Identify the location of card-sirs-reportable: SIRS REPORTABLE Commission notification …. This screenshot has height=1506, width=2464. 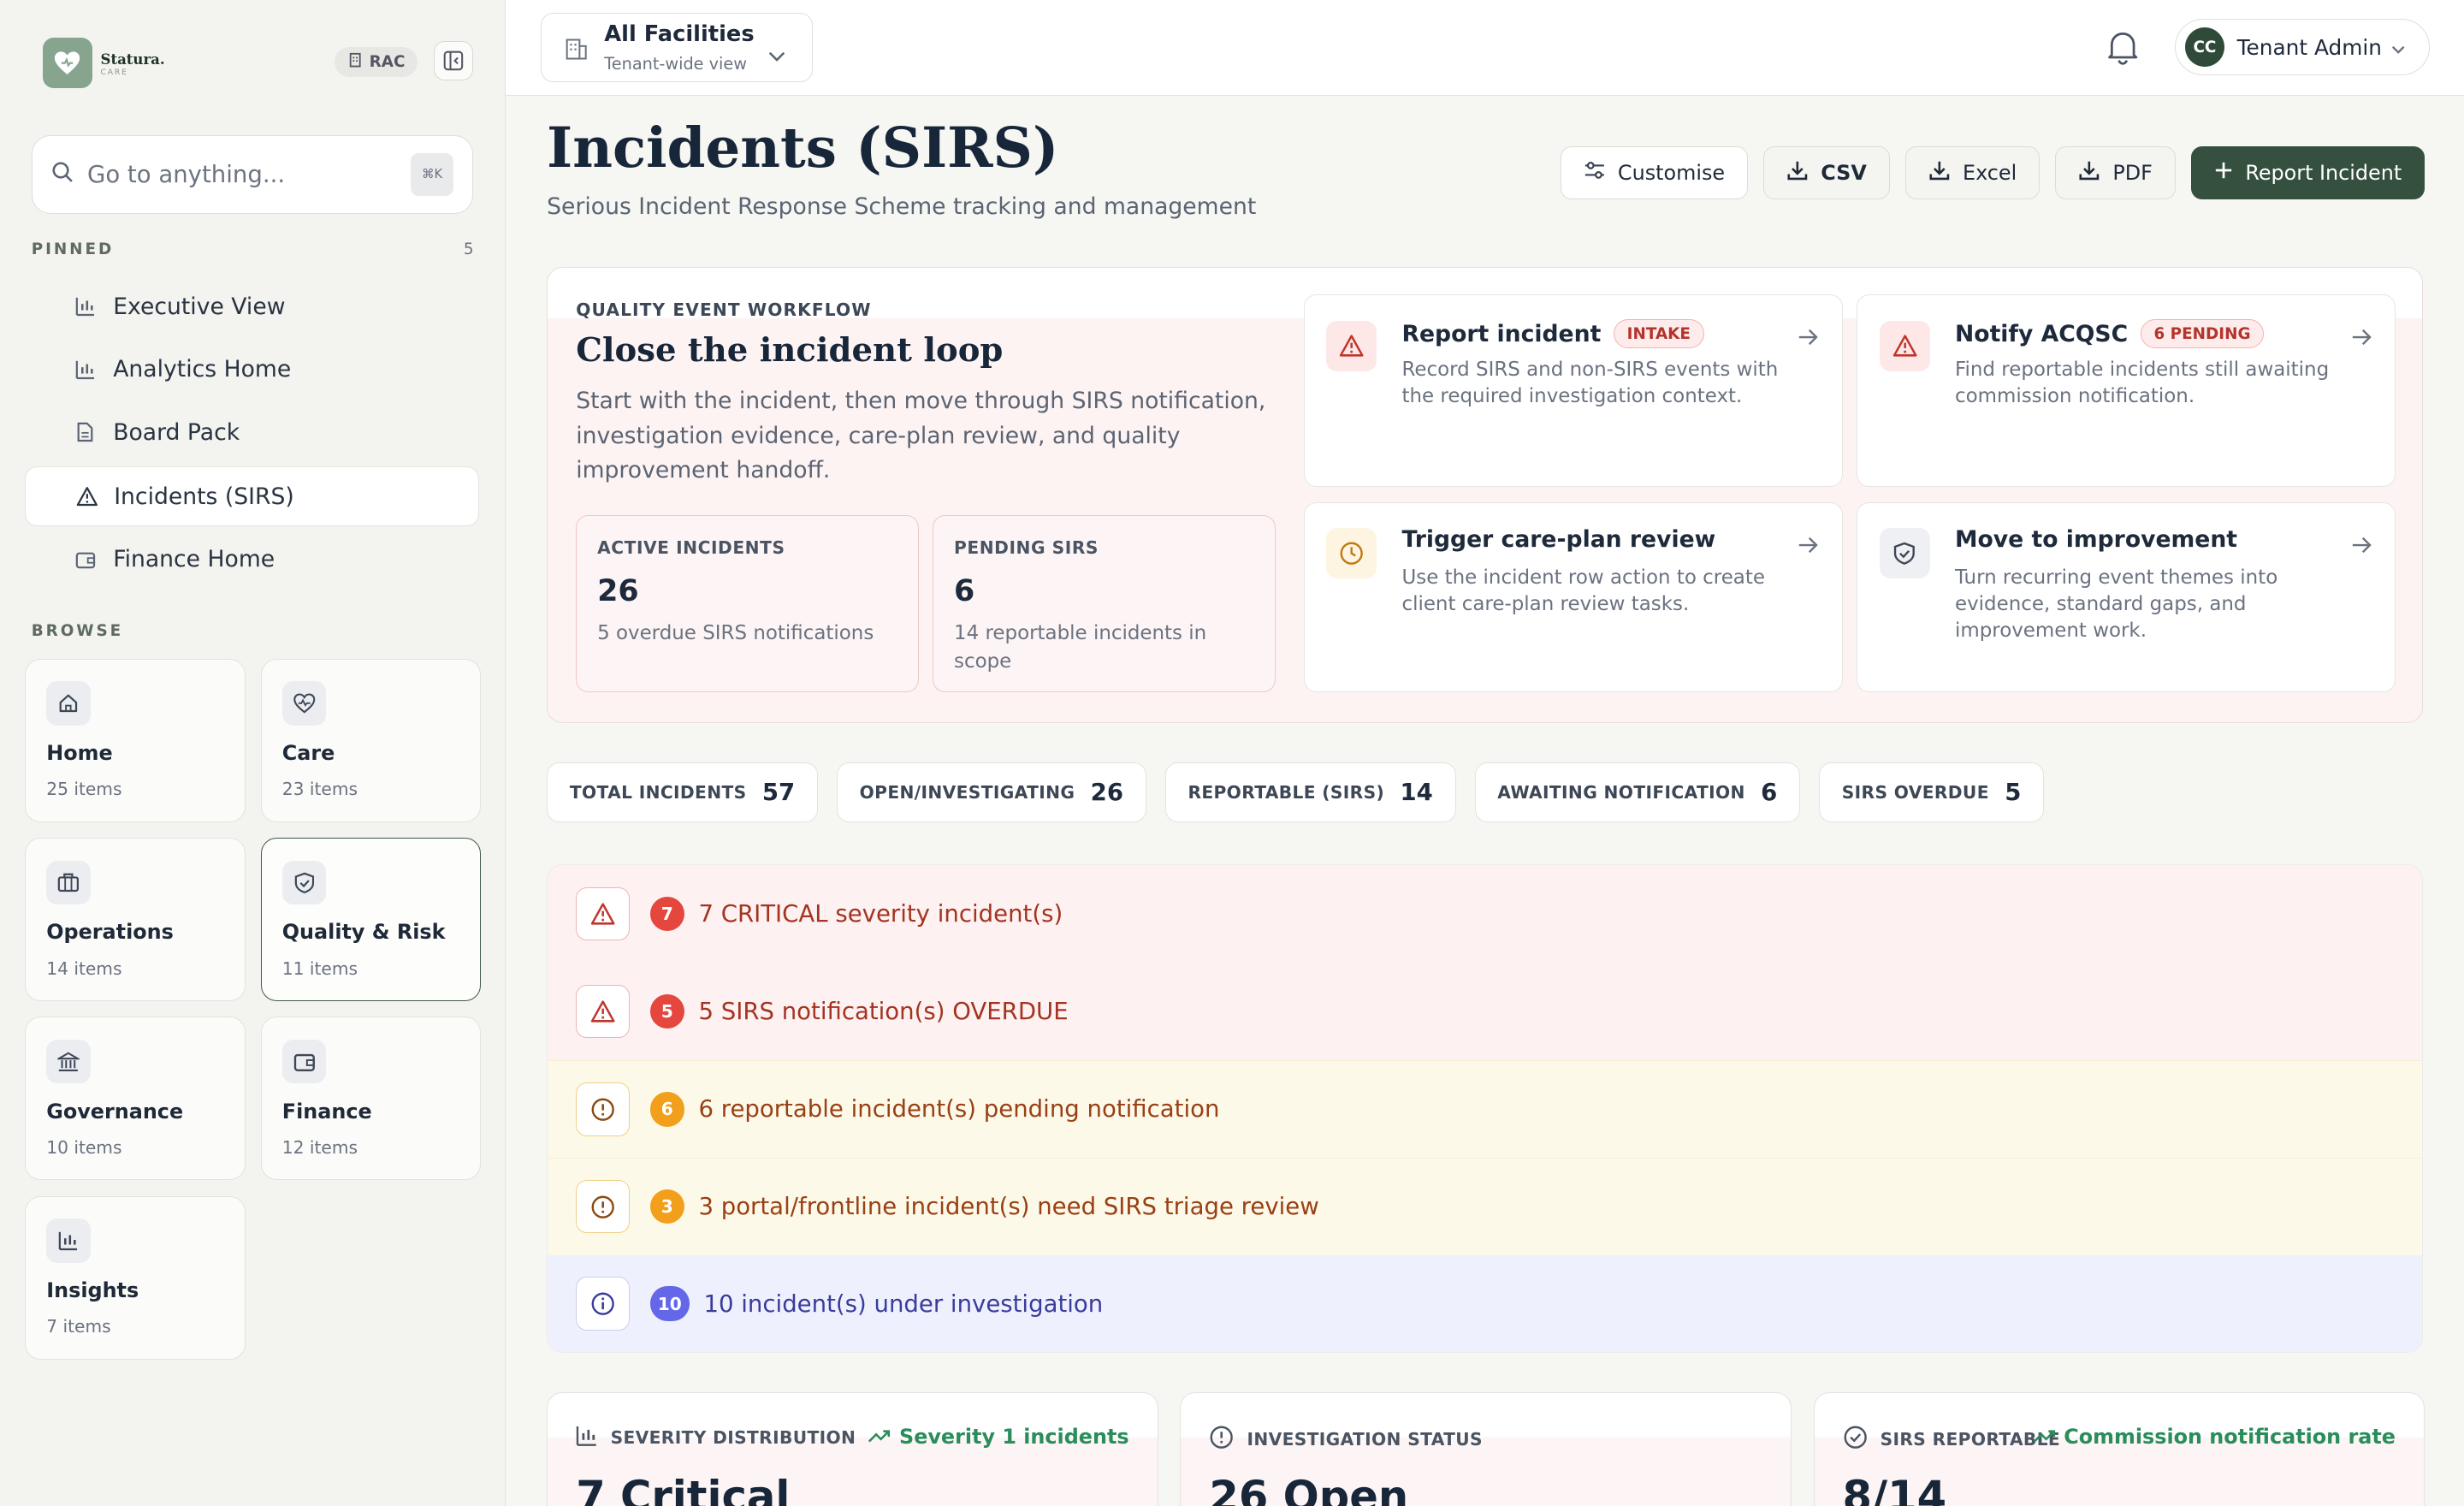
(2119, 1449).